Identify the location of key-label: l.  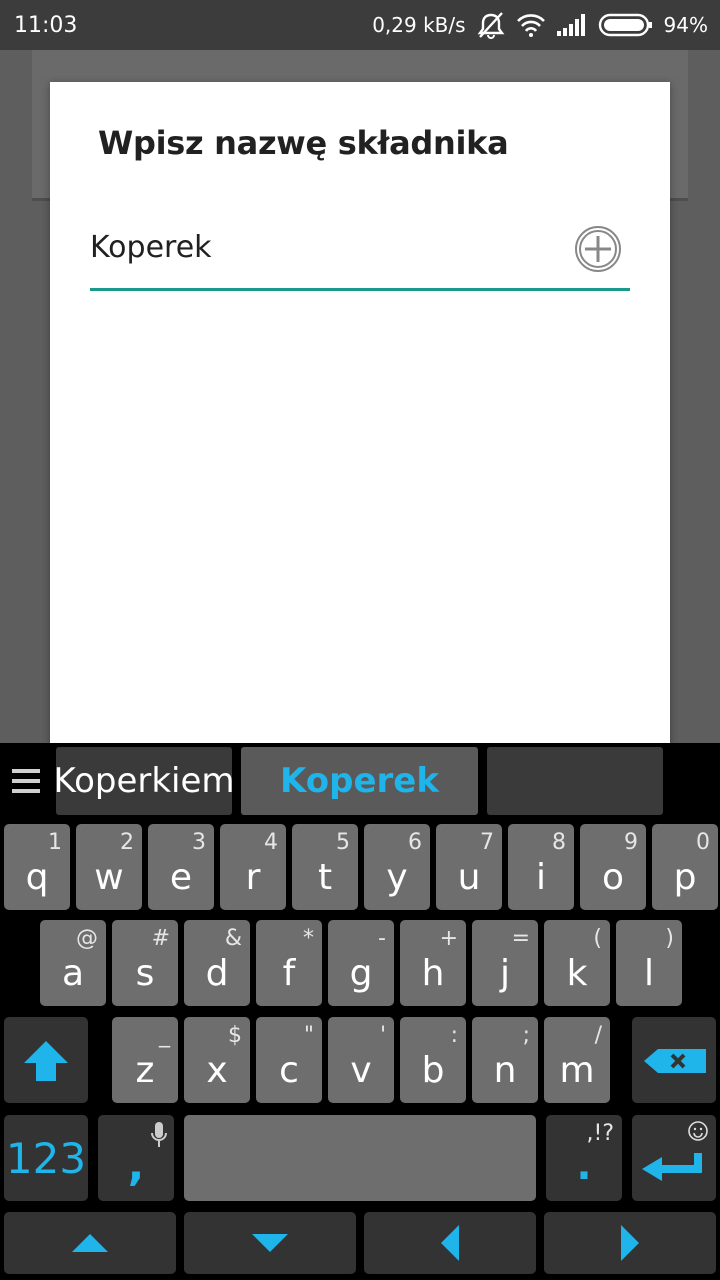
(648, 973).